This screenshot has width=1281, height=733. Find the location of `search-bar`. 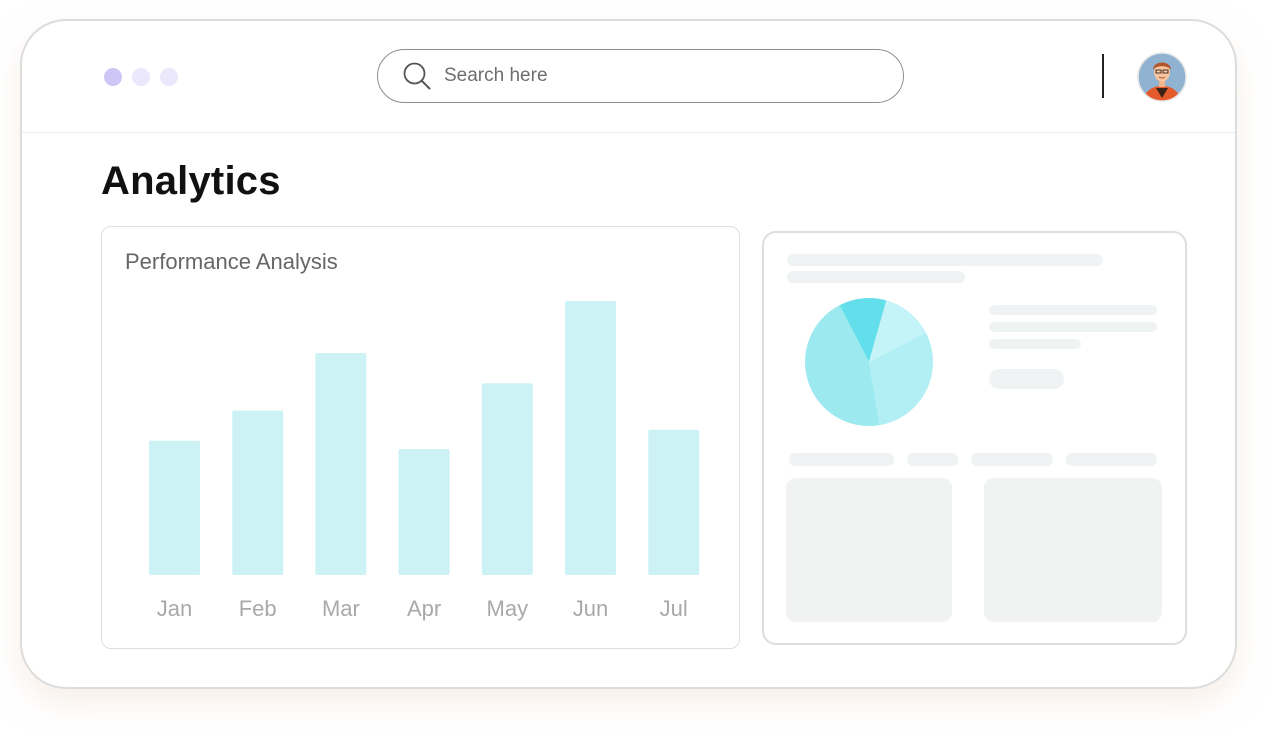

search-bar is located at coordinates (640, 76).